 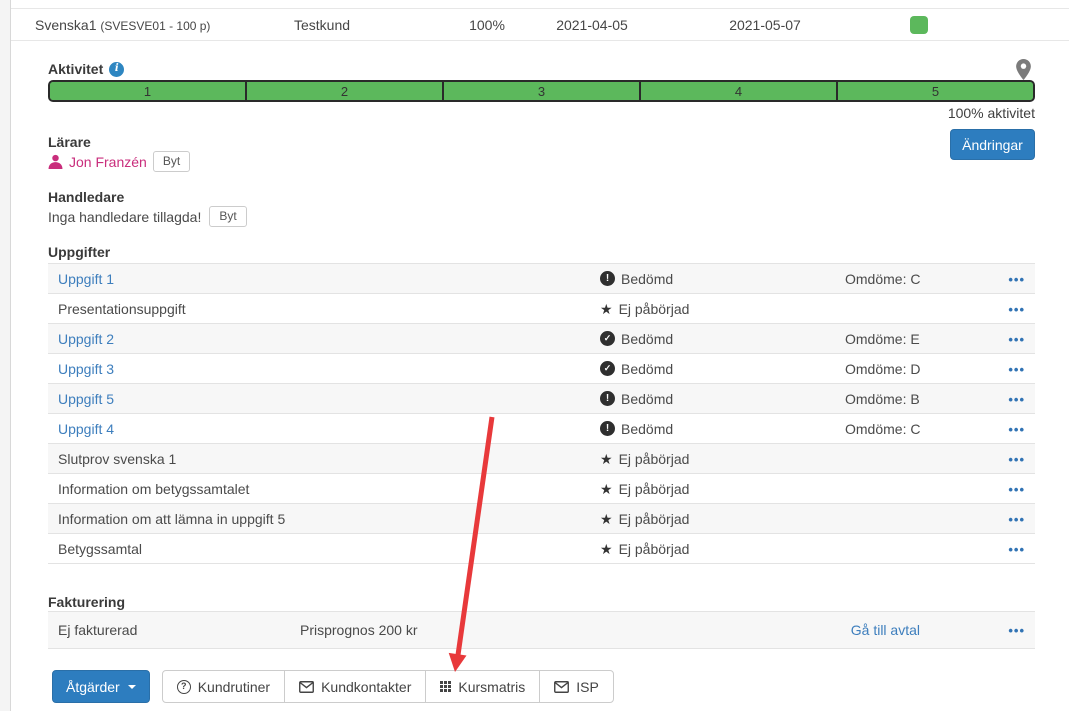 I want to click on billing-status: Ej fakturerad, so click(x=98, y=630).